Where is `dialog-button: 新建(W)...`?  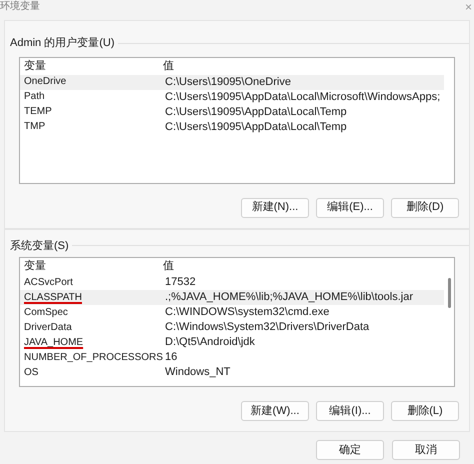 dialog-button: 新建(W)... is located at coordinates (275, 411).